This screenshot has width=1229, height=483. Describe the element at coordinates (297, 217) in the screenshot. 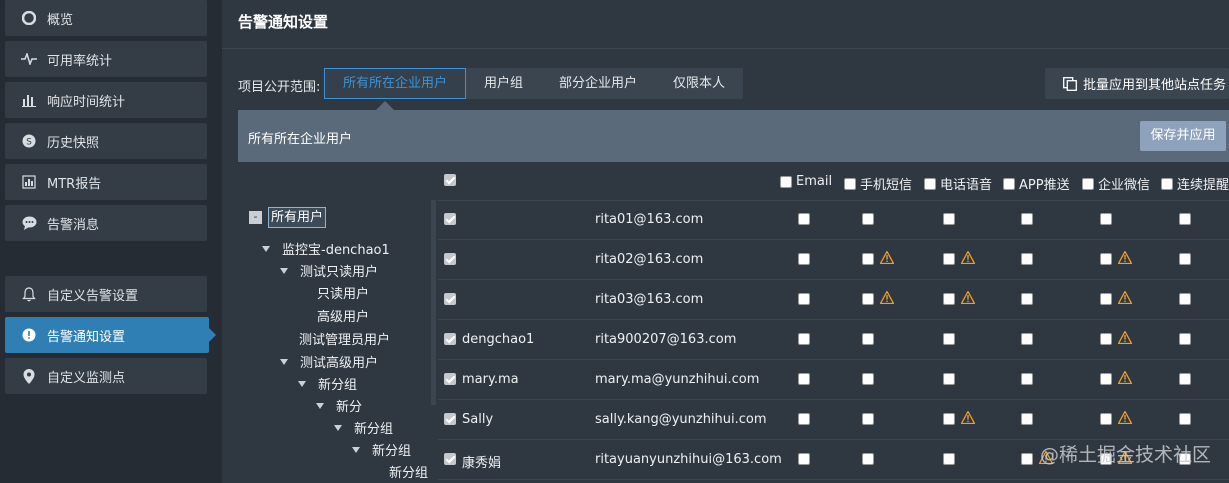

I see `tree-root-all-users: 所有用户` at that location.